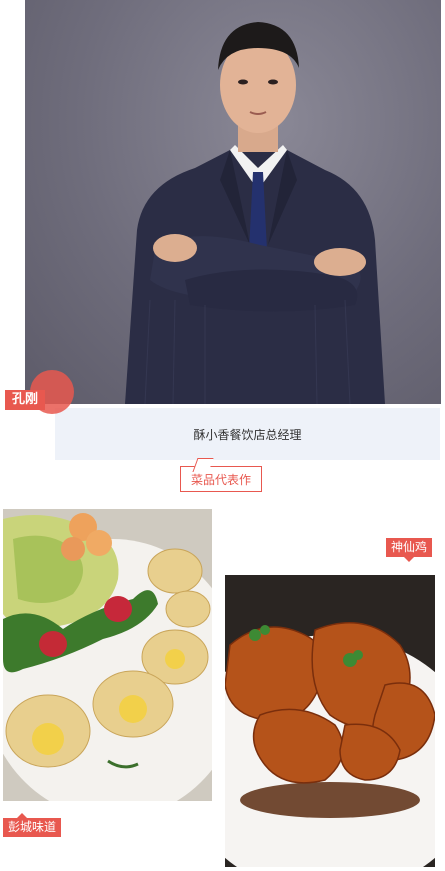  I want to click on dish-name-pengcheng: 彭城味道, so click(32, 827).